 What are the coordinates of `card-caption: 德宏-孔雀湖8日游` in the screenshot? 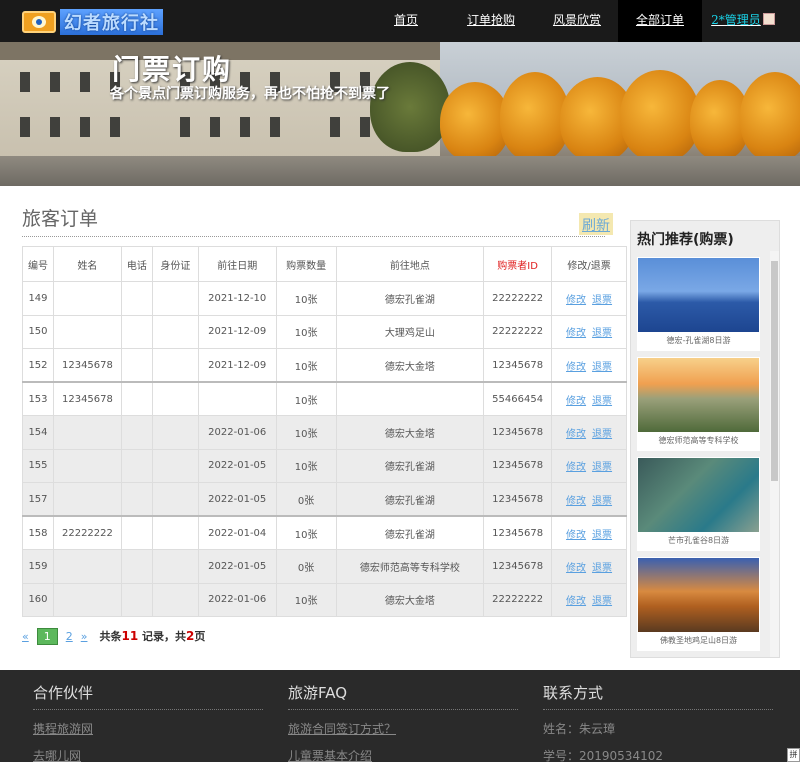 It's located at (698, 340).